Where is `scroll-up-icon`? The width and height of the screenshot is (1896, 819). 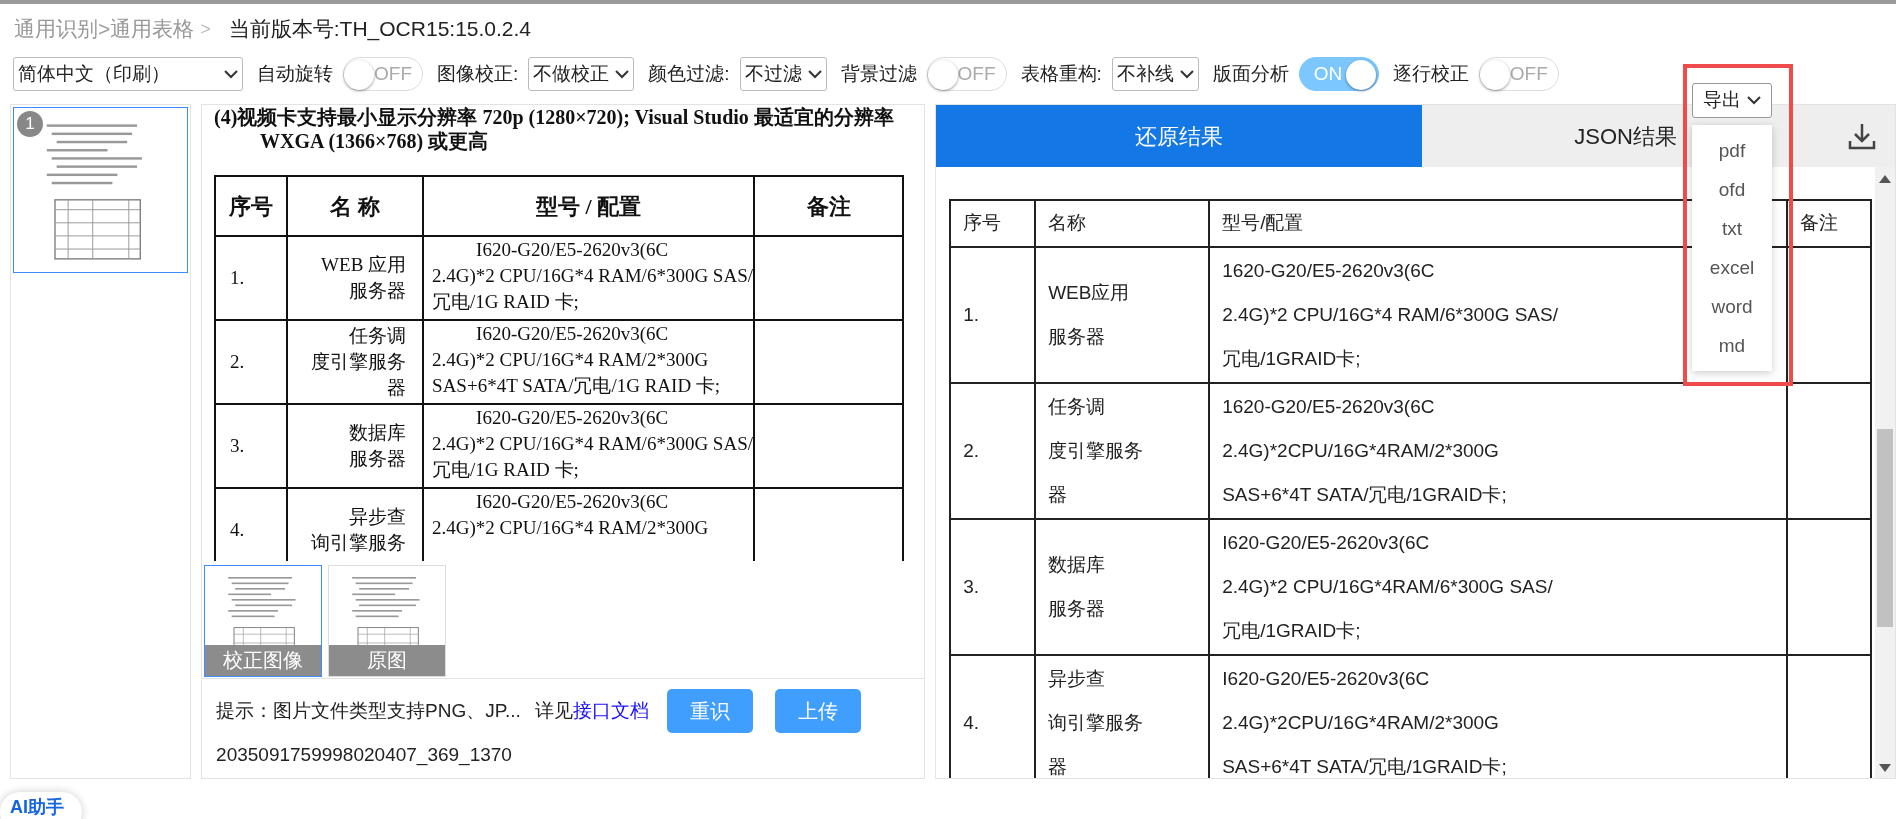
scroll-up-icon is located at coordinates (1885, 179).